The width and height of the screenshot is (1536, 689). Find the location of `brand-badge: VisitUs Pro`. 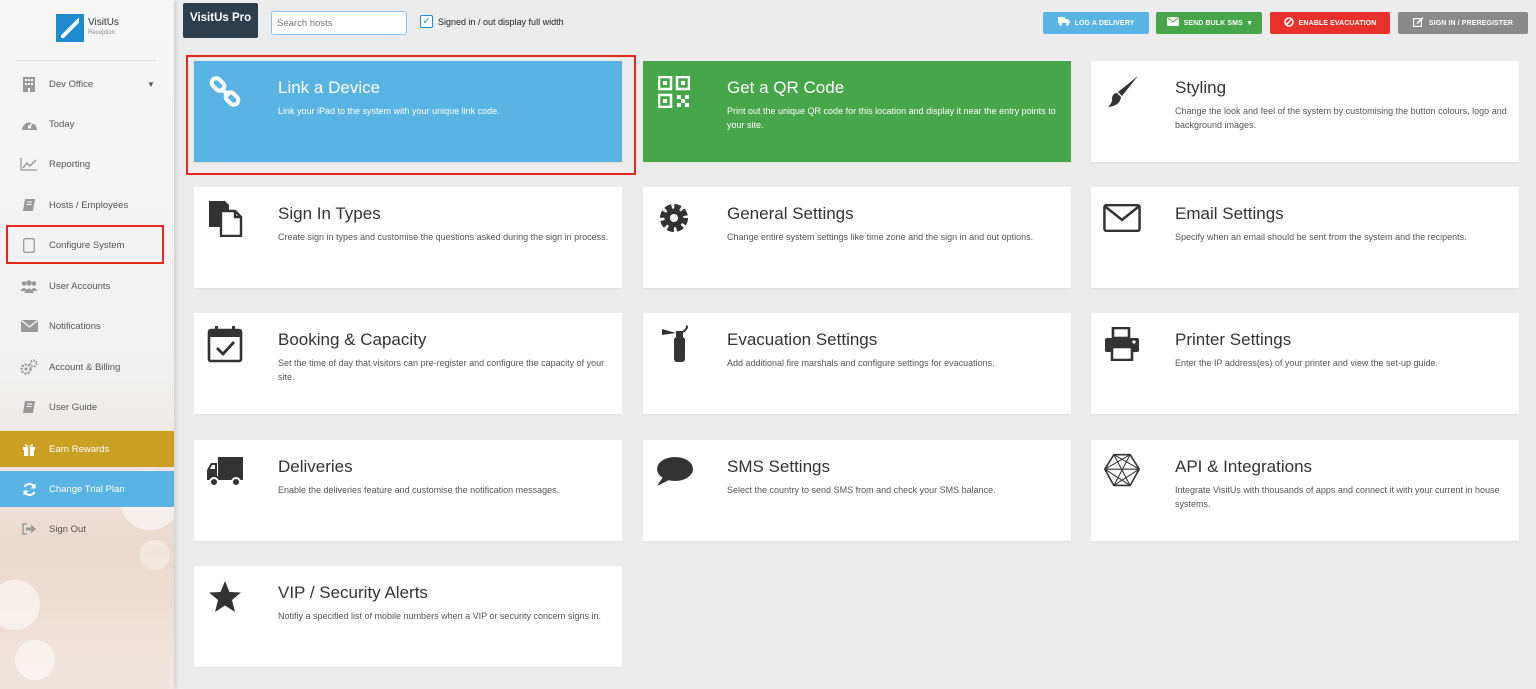

brand-badge: VisitUs Pro is located at coordinates (220, 20).